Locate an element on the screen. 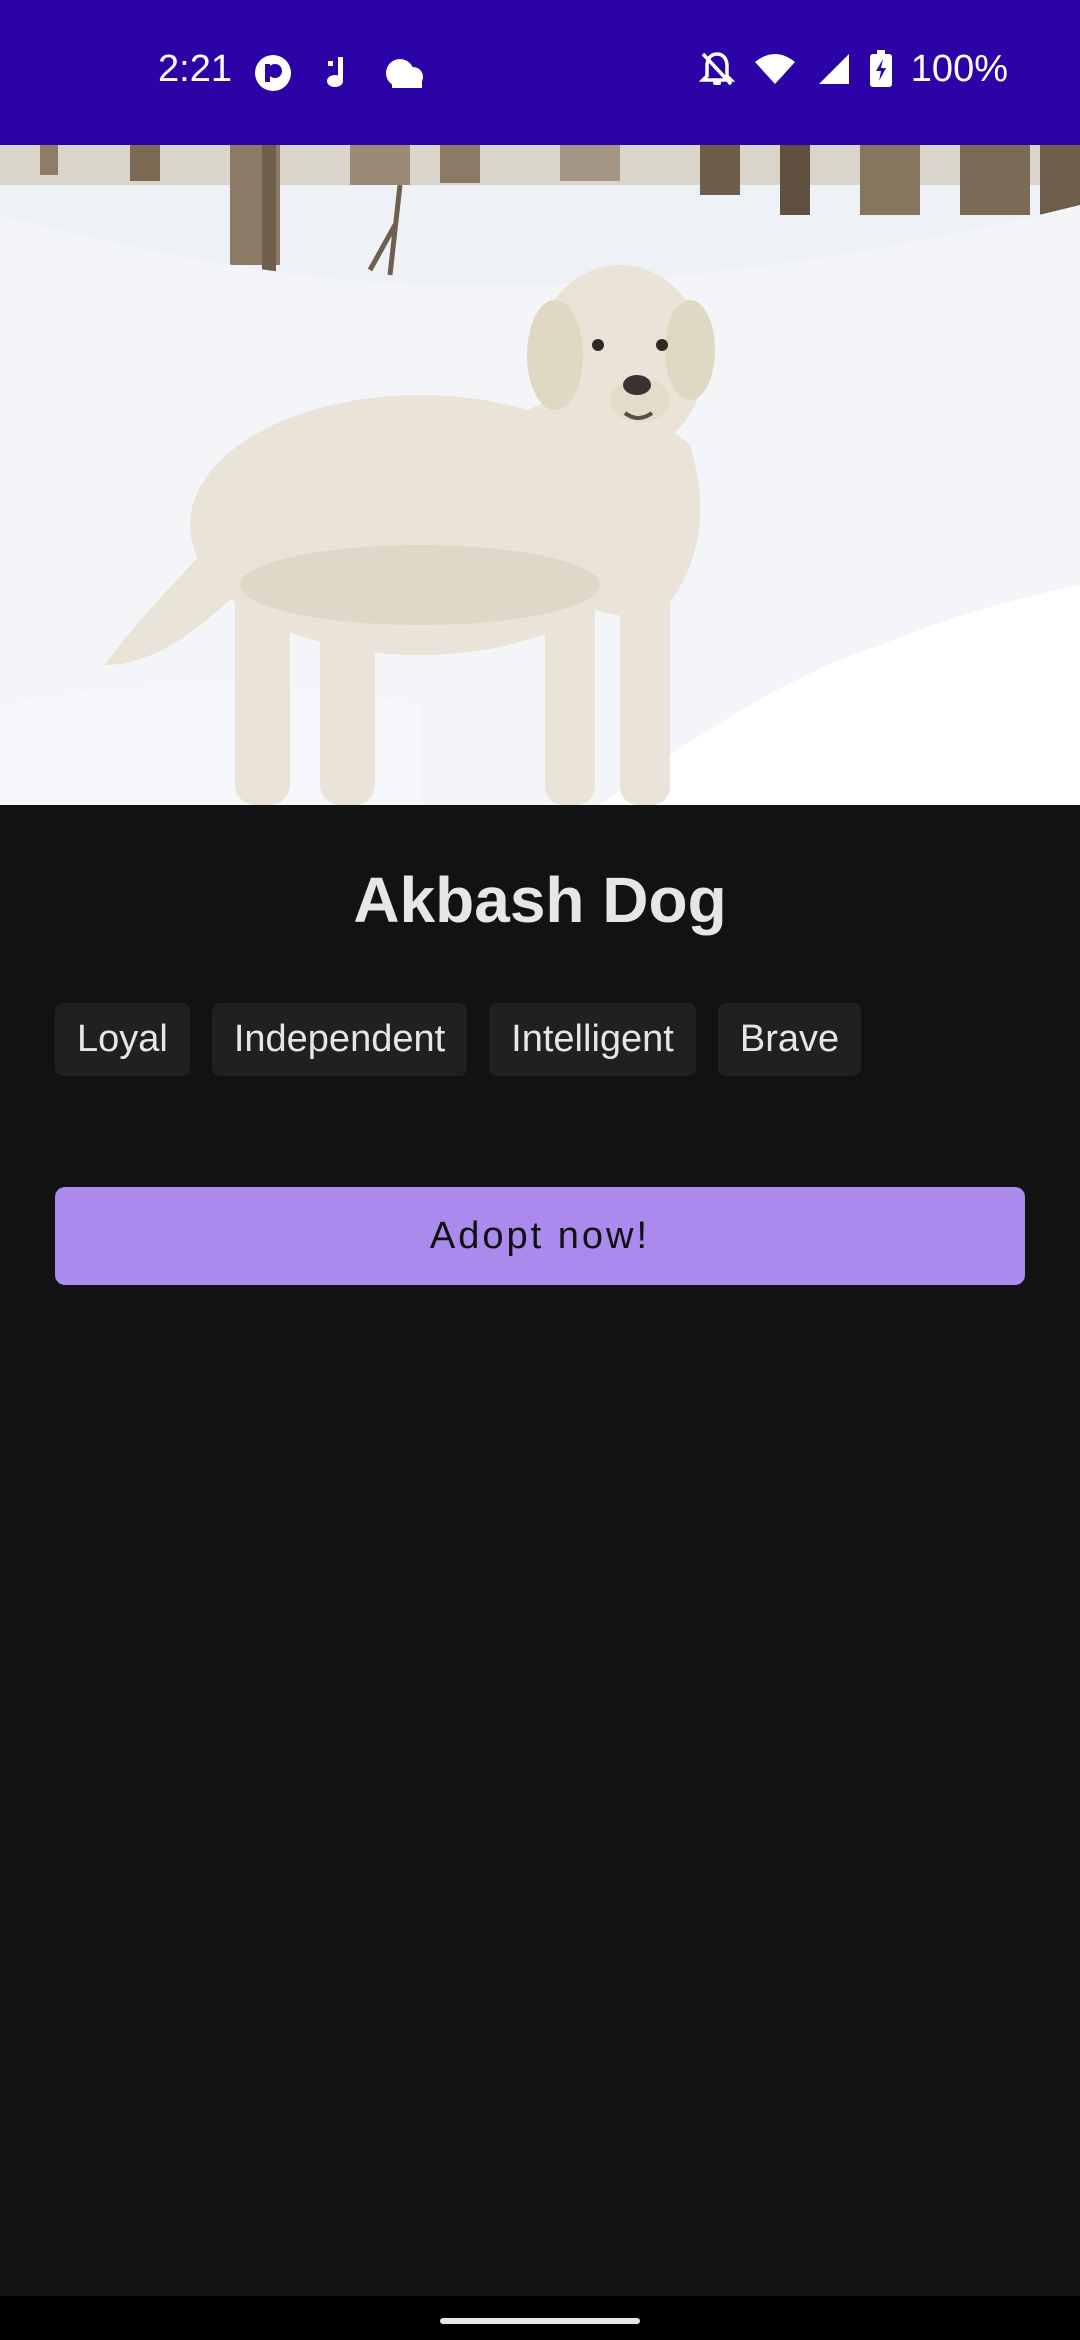 The image size is (1080, 2340). trait-chip: Intelligent is located at coordinates (592, 1039).